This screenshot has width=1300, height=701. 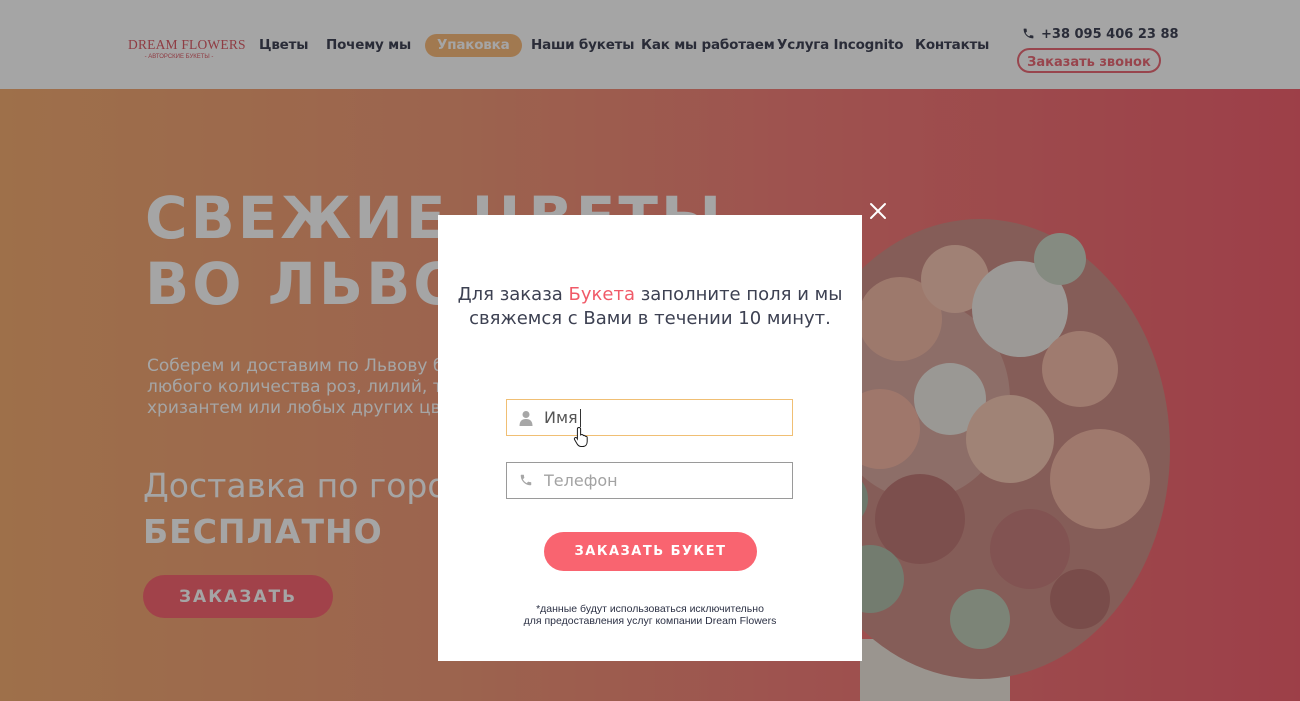 What do you see at coordinates (601, 294) in the screenshot?
I see `heading-accent: Букета` at bounding box center [601, 294].